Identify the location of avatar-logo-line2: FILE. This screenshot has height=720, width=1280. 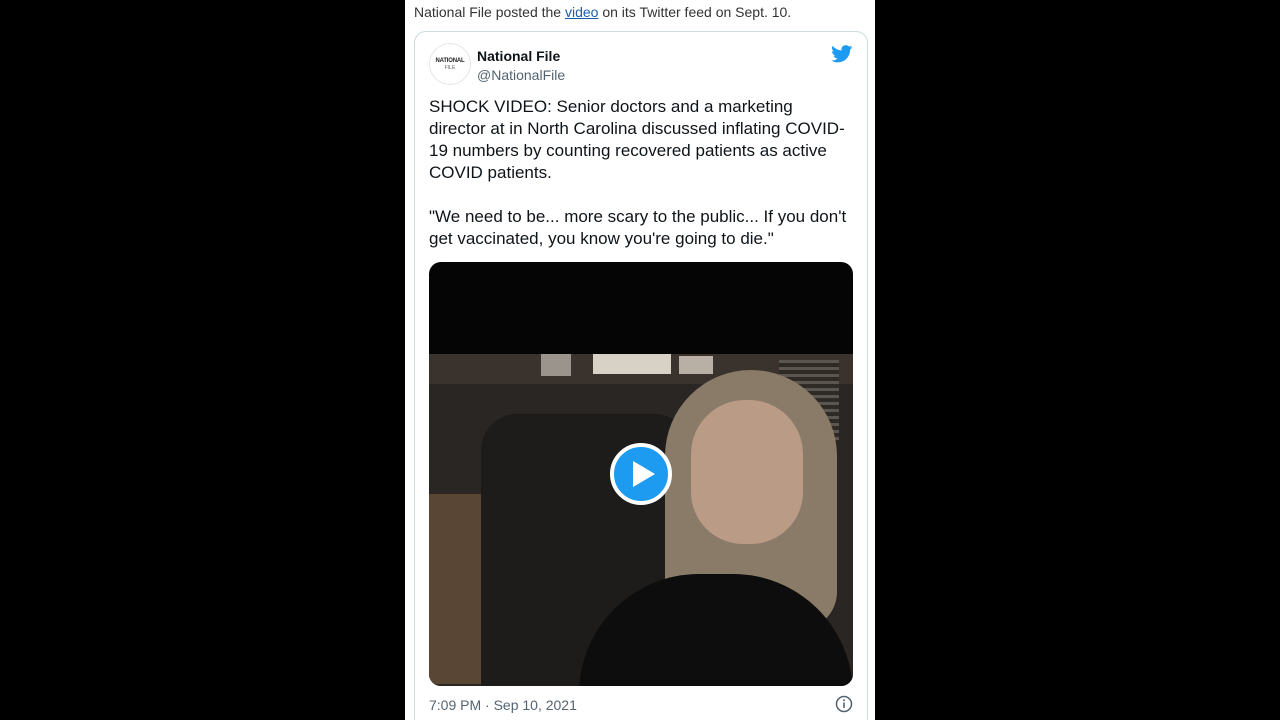
(450, 67).